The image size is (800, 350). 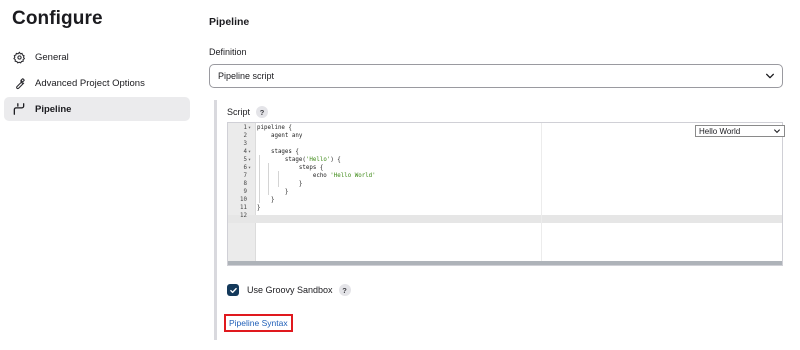 What do you see at coordinates (290, 168) in the screenshot?
I see `code-text: steps {` at bounding box center [290, 168].